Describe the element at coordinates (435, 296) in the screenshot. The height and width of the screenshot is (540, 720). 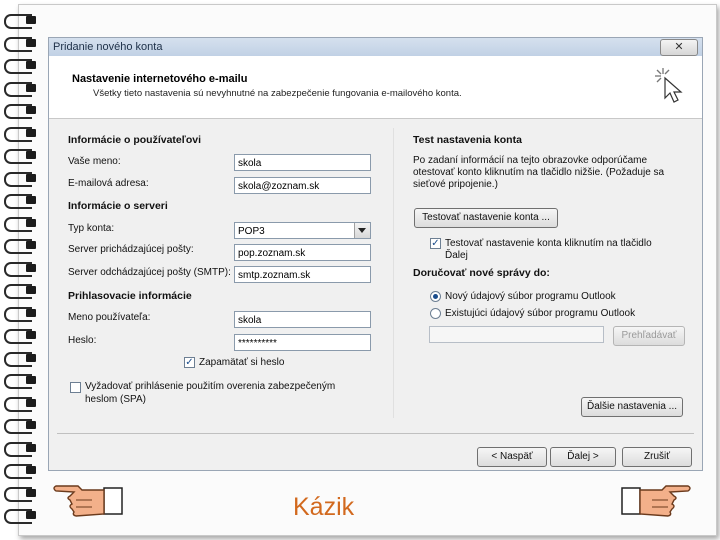
I see `new-data-file-radio` at that location.